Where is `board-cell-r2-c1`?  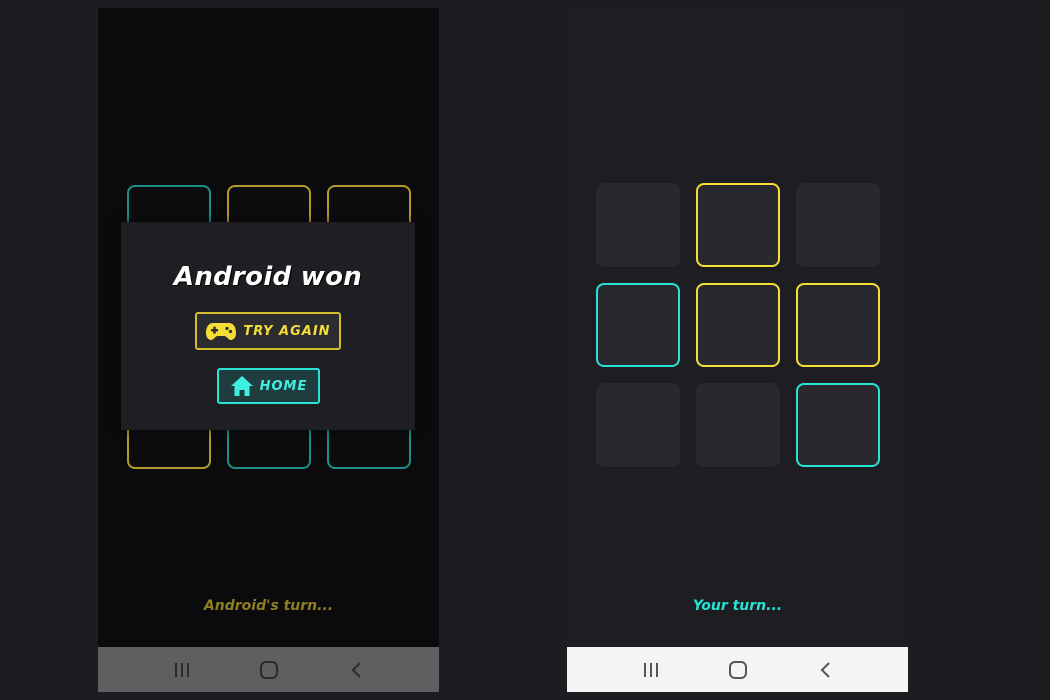 board-cell-r2-c1 is located at coordinates (638, 325).